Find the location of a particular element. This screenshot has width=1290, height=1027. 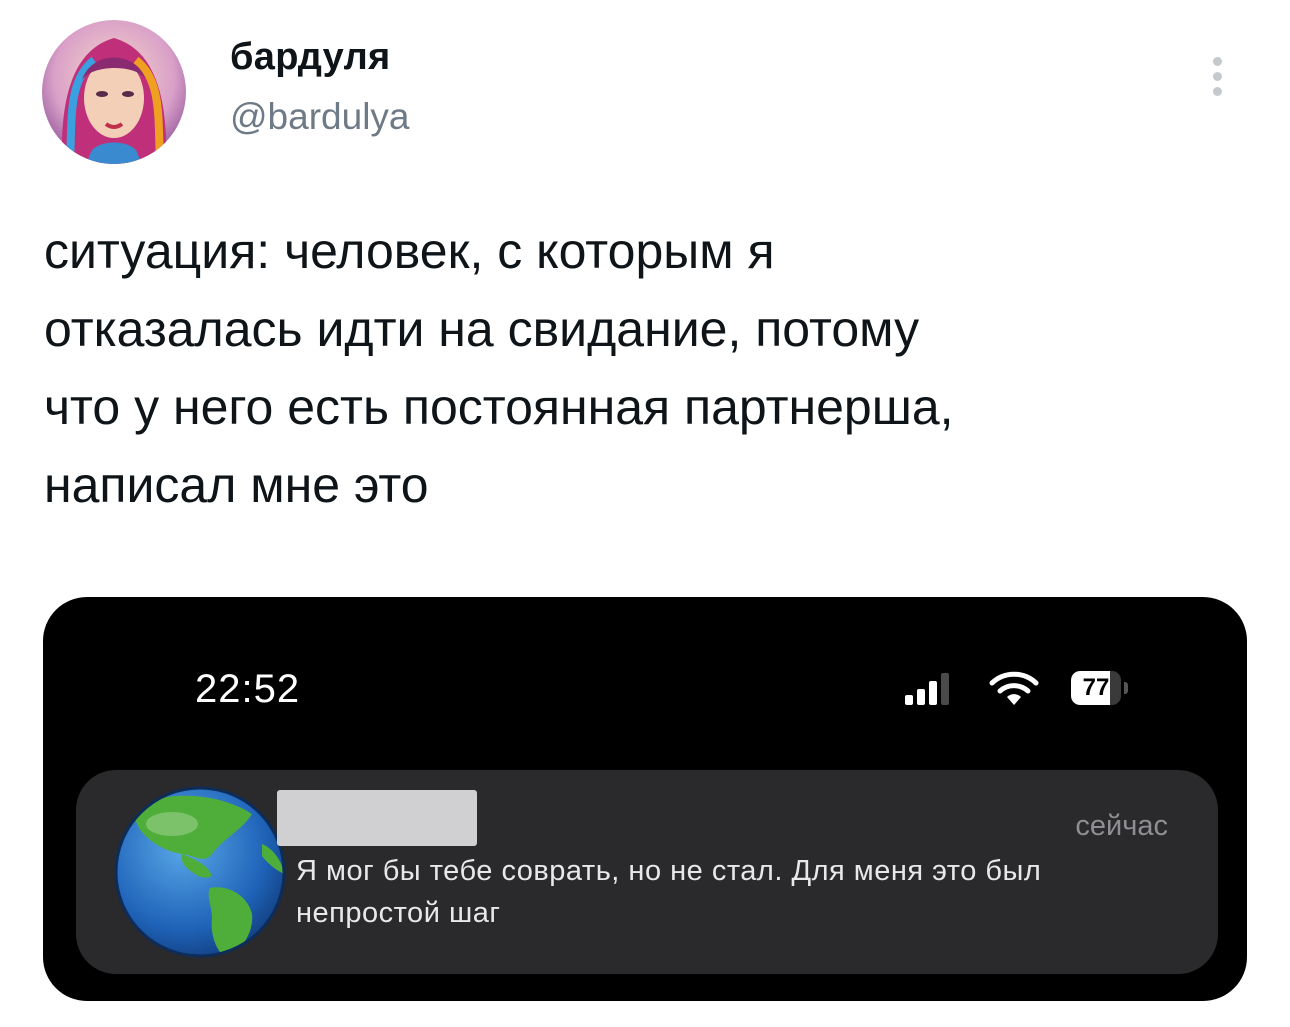

author-handle: @bardulya is located at coordinates (320, 117).